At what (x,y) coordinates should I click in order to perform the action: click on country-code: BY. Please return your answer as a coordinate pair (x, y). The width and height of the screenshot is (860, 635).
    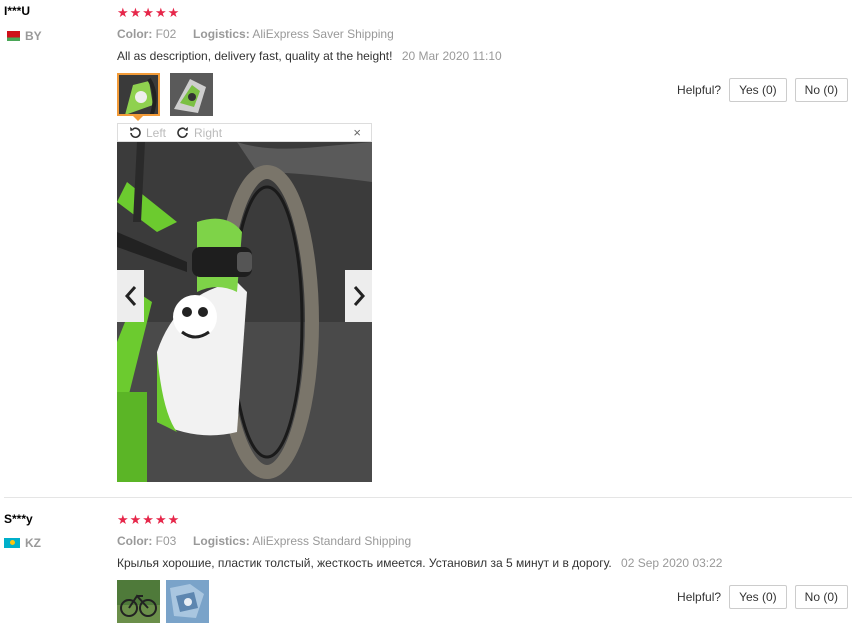
    Looking at the image, I should click on (33, 36).